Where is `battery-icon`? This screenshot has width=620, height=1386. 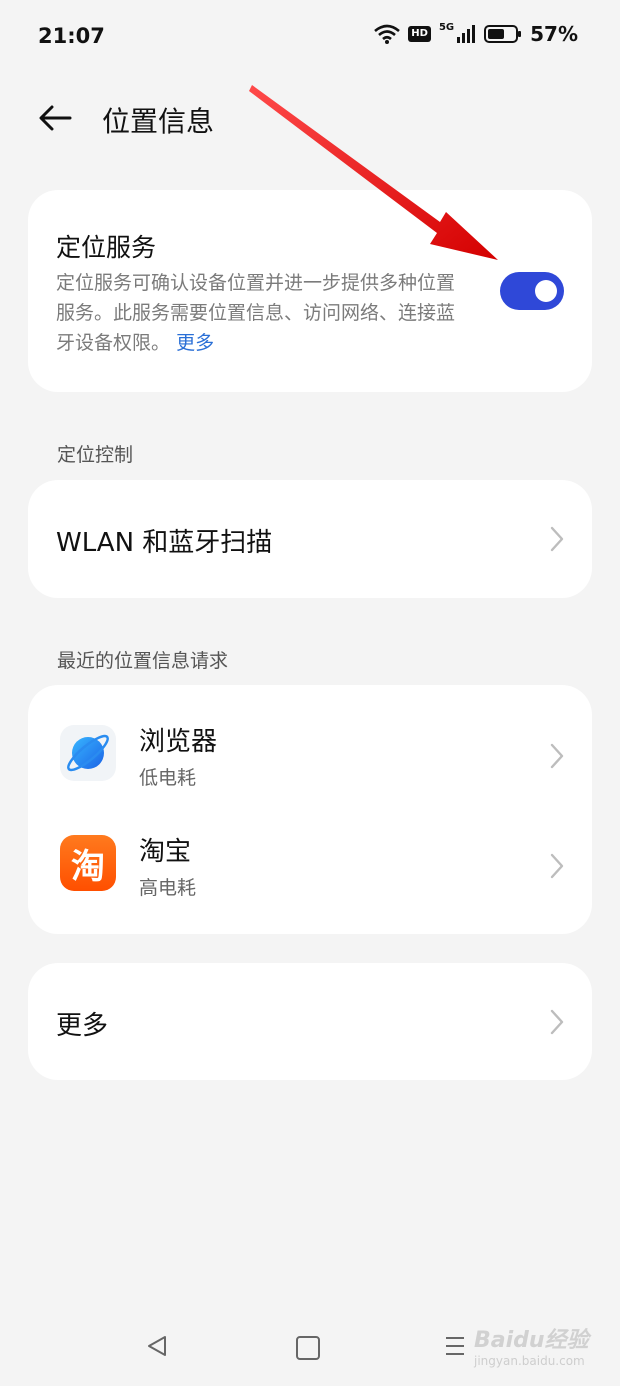
battery-icon is located at coordinates (503, 34).